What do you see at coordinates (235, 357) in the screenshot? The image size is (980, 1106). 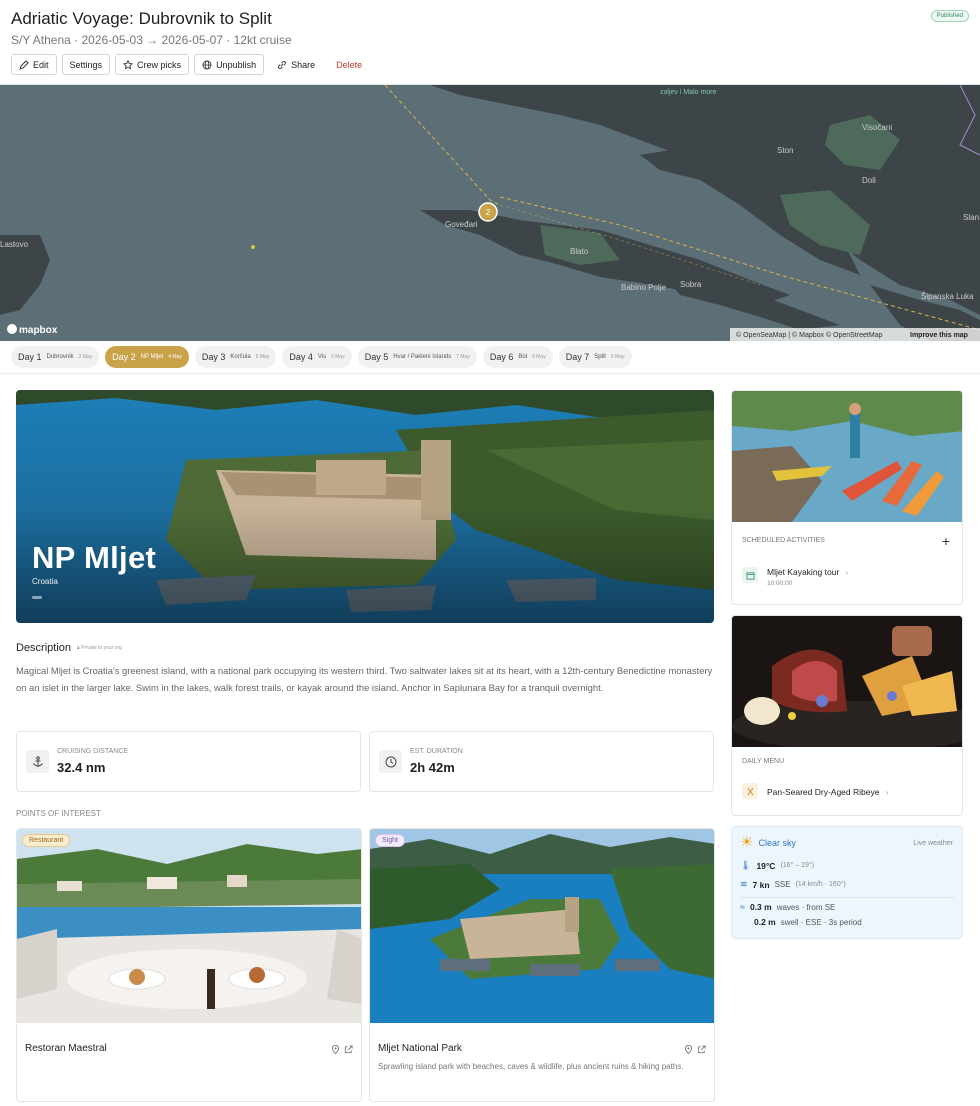 I see `day-tab: Day 3 Korčula 5 May` at bounding box center [235, 357].